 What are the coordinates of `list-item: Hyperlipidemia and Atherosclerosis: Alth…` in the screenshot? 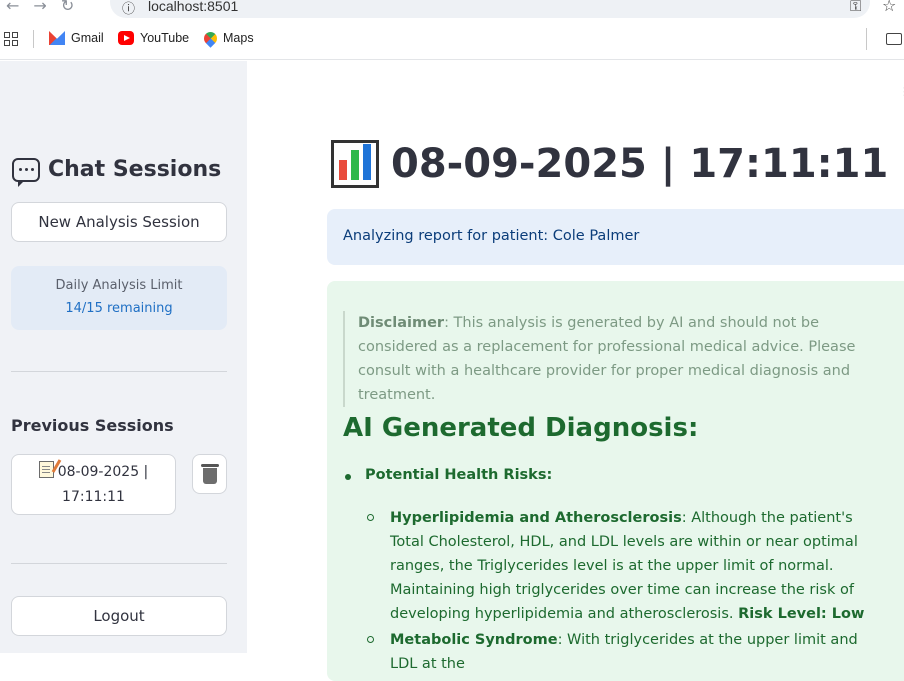 It's located at (627, 566).